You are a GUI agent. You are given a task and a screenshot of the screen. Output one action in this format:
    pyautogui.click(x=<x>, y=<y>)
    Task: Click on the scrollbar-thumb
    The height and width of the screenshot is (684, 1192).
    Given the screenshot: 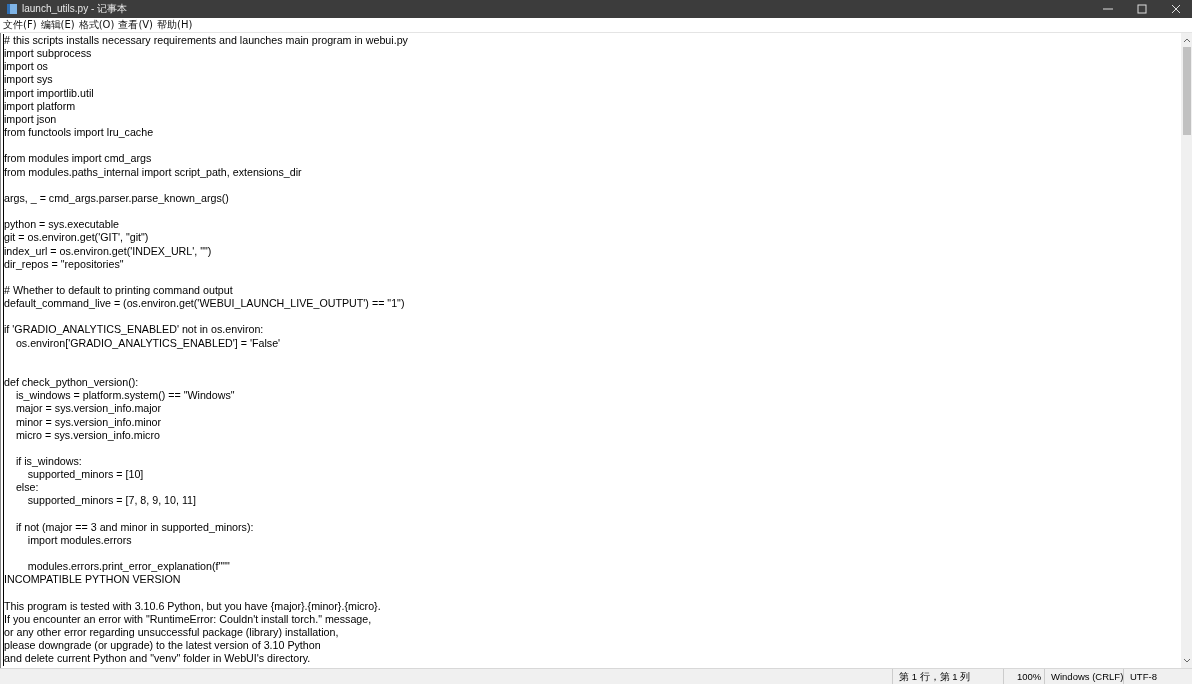 What is the action you would take?
    pyautogui.click(x=1186, y=91)
    